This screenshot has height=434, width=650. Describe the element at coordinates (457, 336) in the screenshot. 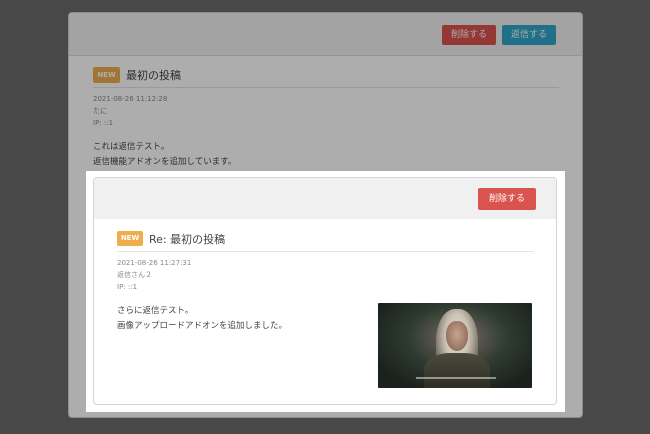

I see `photo-face` at that location.